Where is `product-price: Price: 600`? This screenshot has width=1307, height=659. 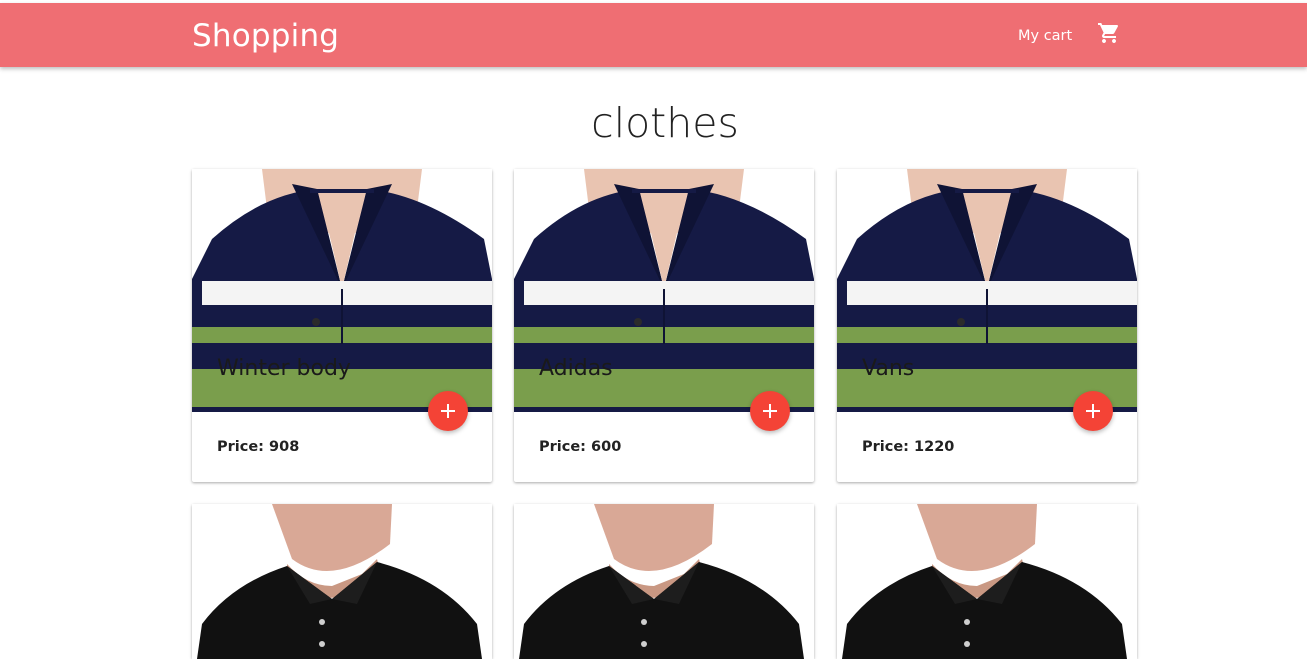 product-price: Price: 600 is located at coordinates (580, 447).